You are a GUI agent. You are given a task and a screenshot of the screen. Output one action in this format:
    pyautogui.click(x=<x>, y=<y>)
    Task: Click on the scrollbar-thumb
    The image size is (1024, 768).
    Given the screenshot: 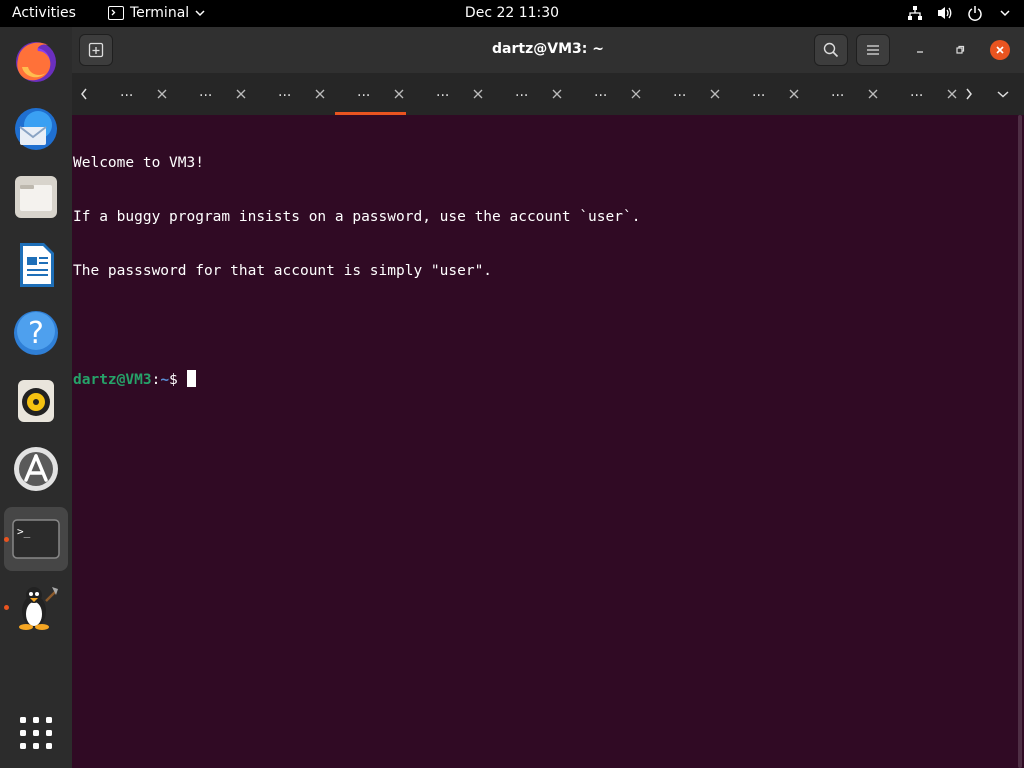 What is the action you would take?
    pyautogui.click(x=1020, y=441)
    